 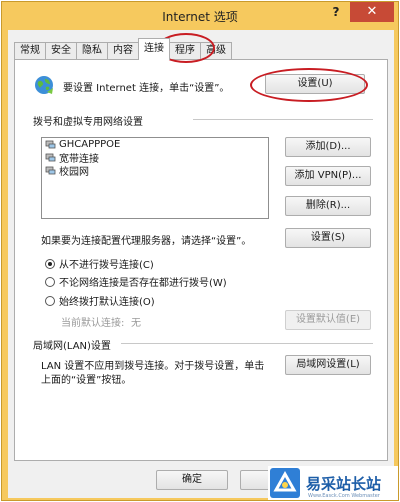 What do you see at coordinates (192, 480) in the screenshot?
I see `ok-button: 确定` at bounding box center [192, 480].